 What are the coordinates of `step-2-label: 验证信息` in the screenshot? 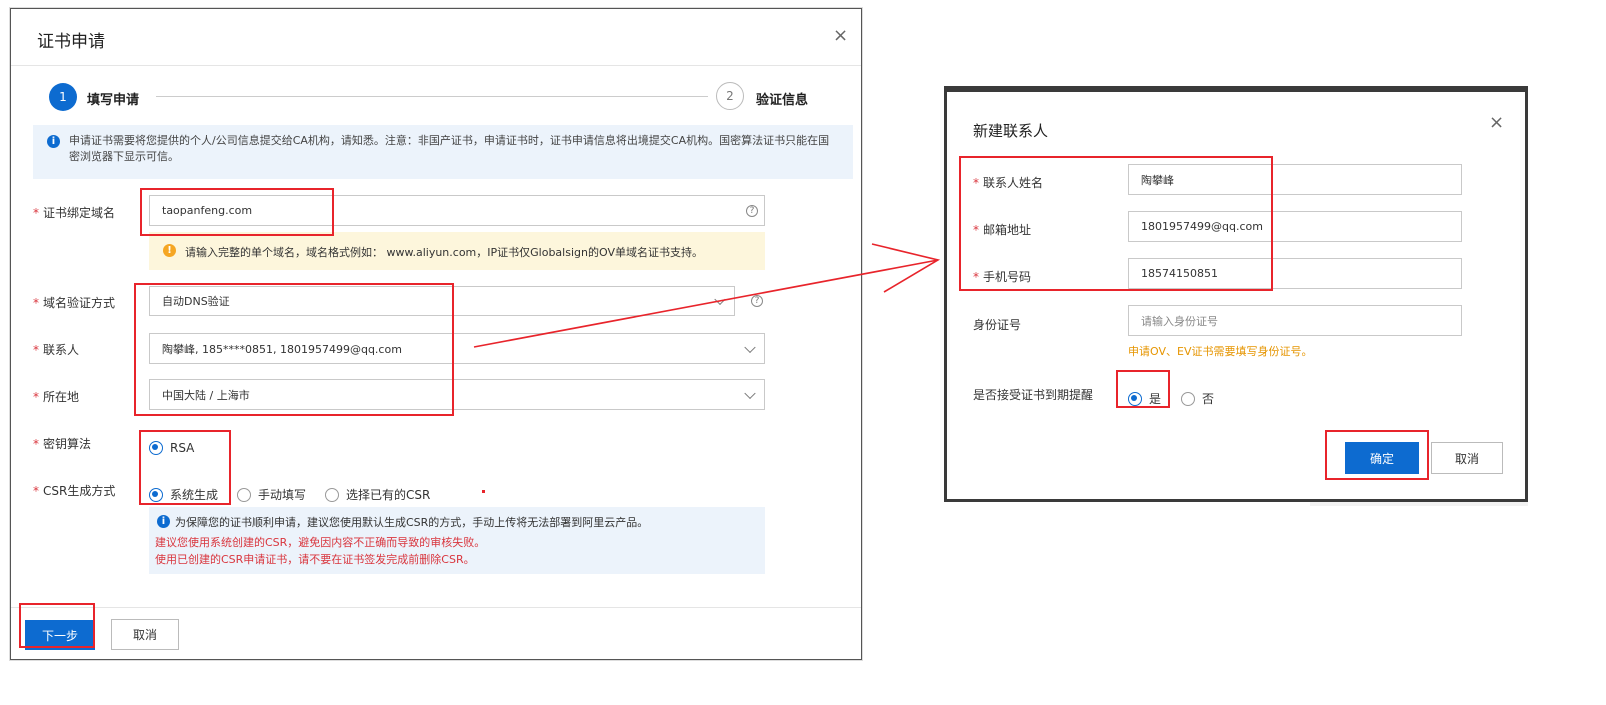 It's located at (782, 100).